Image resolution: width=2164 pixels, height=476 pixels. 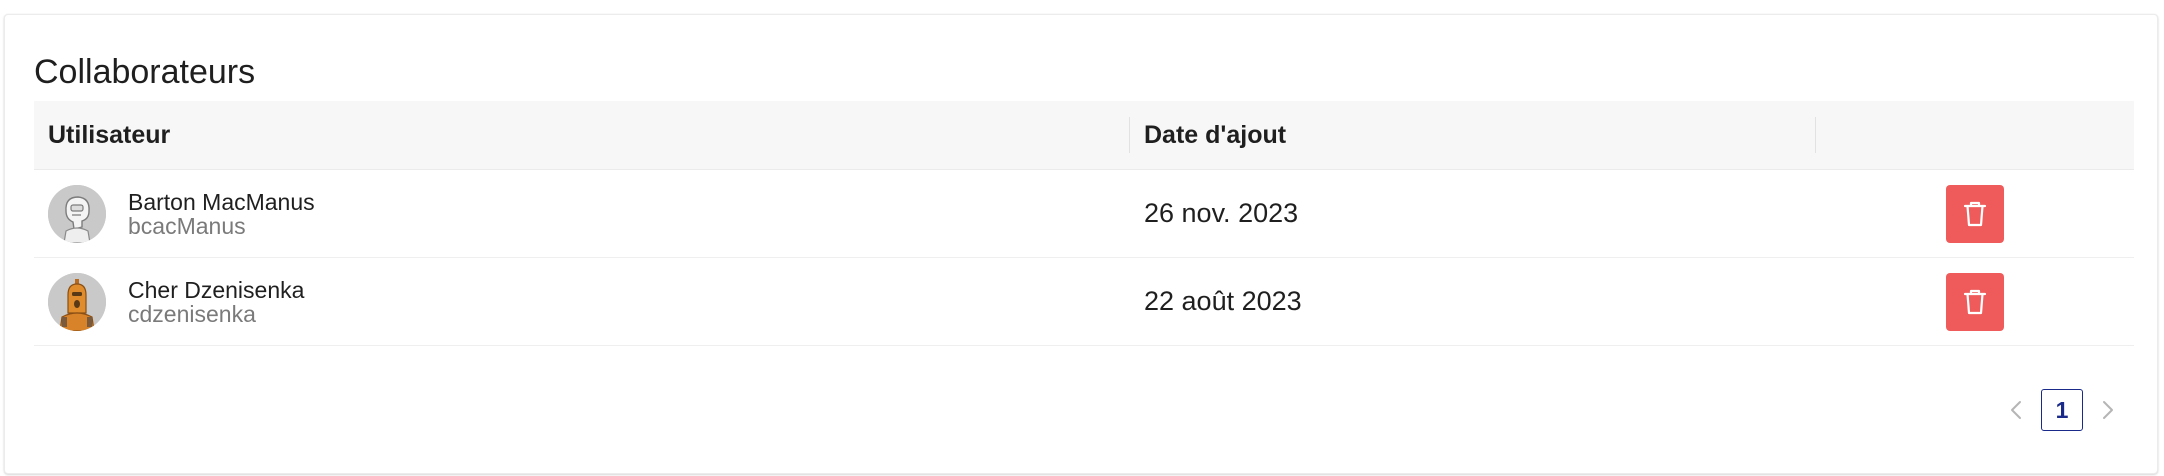 What do you see at coordinates (192, 313) in the screenshot?
I see `user-login: cdzenisenka` at bounding box center [192, 313].